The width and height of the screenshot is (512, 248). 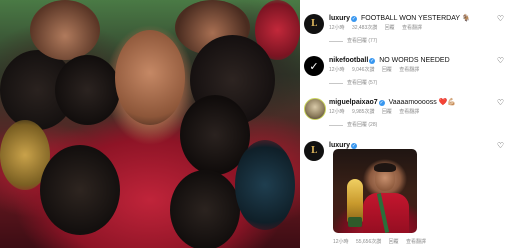 I want to click on comment-line: nikefootball ✓ NO WORDS NEEDED, so click(x=418, y=60).